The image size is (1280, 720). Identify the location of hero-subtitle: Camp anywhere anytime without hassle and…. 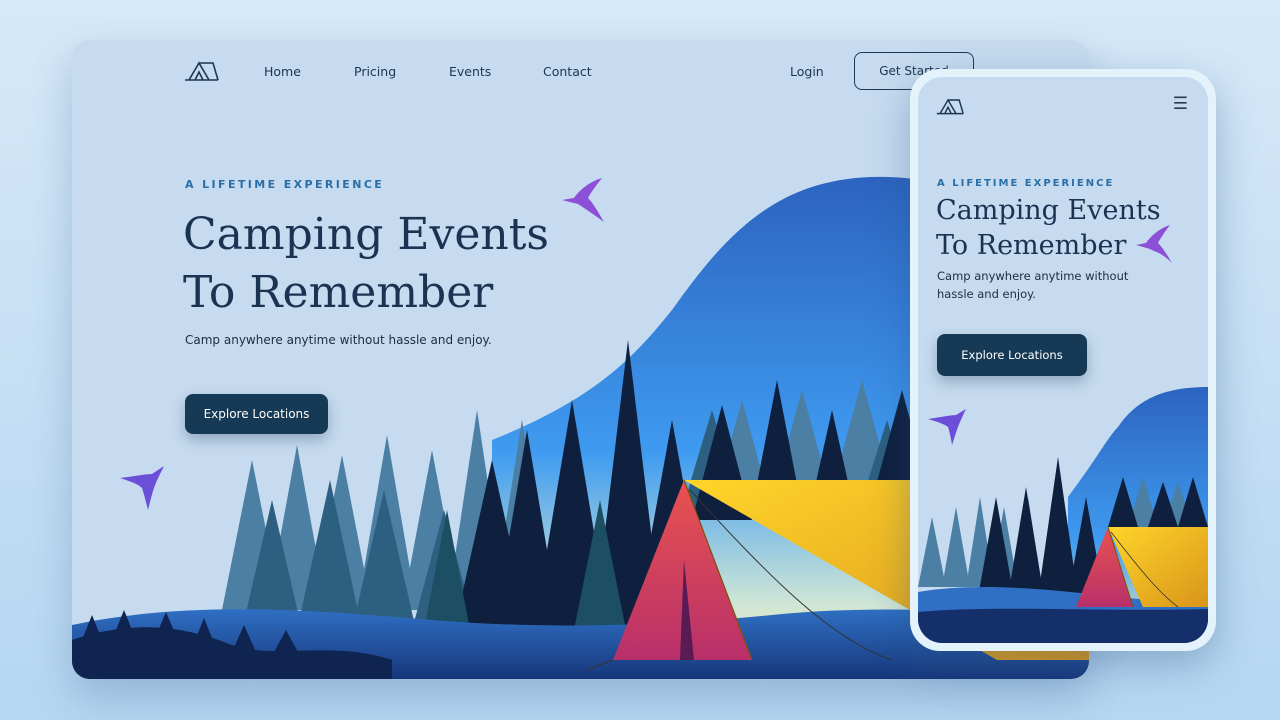
(338, 340).